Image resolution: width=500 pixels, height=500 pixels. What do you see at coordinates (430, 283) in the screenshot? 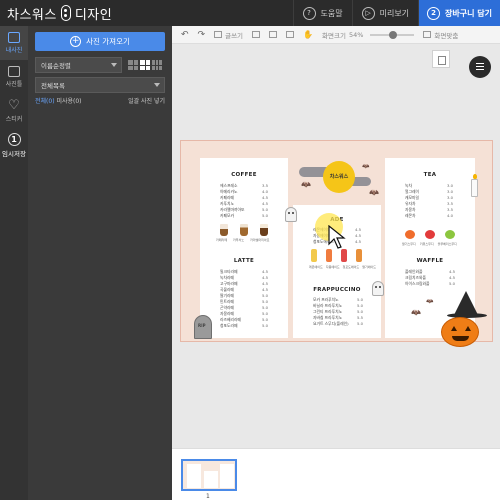
I see `list-item: 아이스크림와플 5.0` at bounding box center [430, 283].